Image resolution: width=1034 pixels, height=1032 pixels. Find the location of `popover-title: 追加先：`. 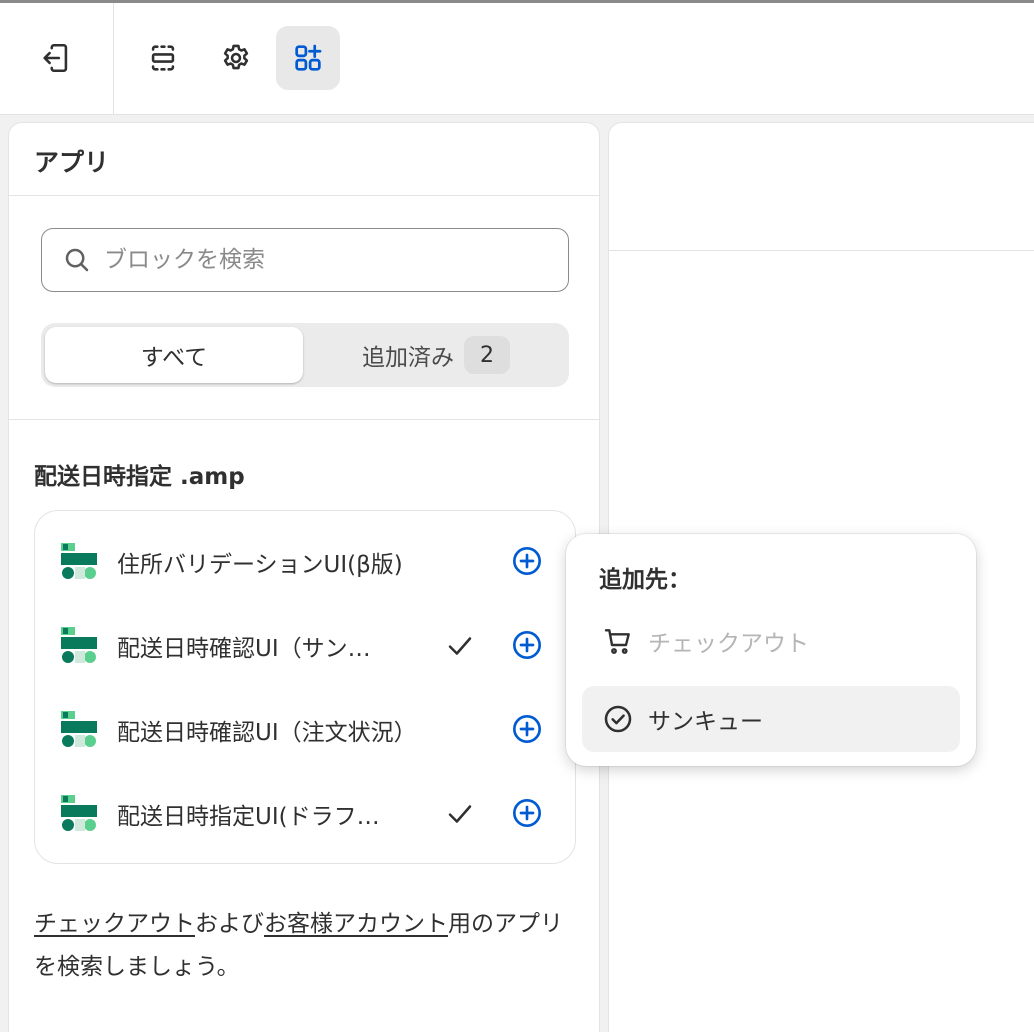

popover-title: 追加先： is located at coordinates (645, 580).